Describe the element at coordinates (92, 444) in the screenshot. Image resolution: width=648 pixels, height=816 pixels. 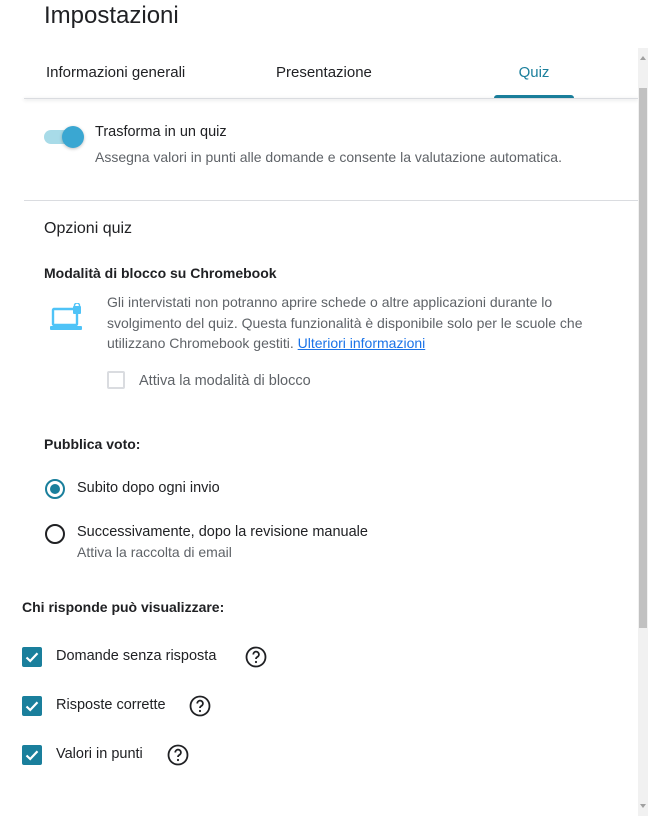
I see `publish-grade-heading: Pubblica voto:` at that location.